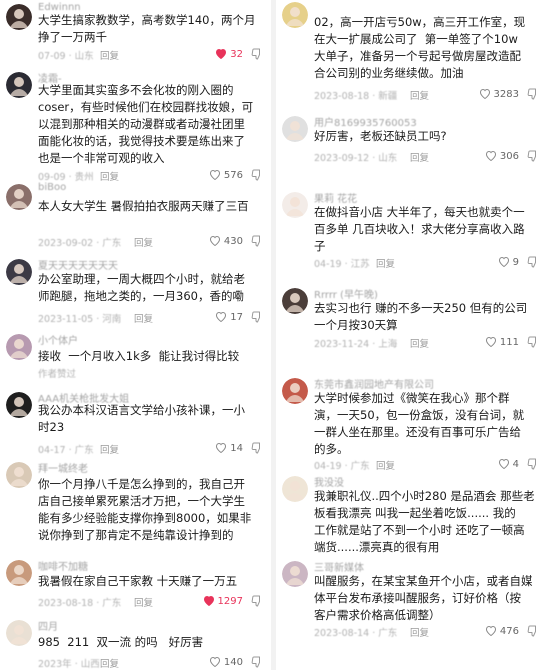  What do you see at coordinates (233, 662) in the screenshot?
I see `like-count: 140` at bounding box center [233, 662].